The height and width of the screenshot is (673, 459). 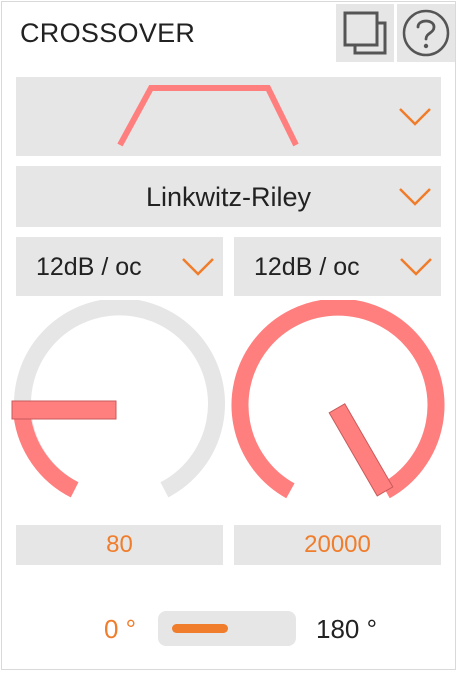 I want to click on popout-button, so click(x=365, y=33).